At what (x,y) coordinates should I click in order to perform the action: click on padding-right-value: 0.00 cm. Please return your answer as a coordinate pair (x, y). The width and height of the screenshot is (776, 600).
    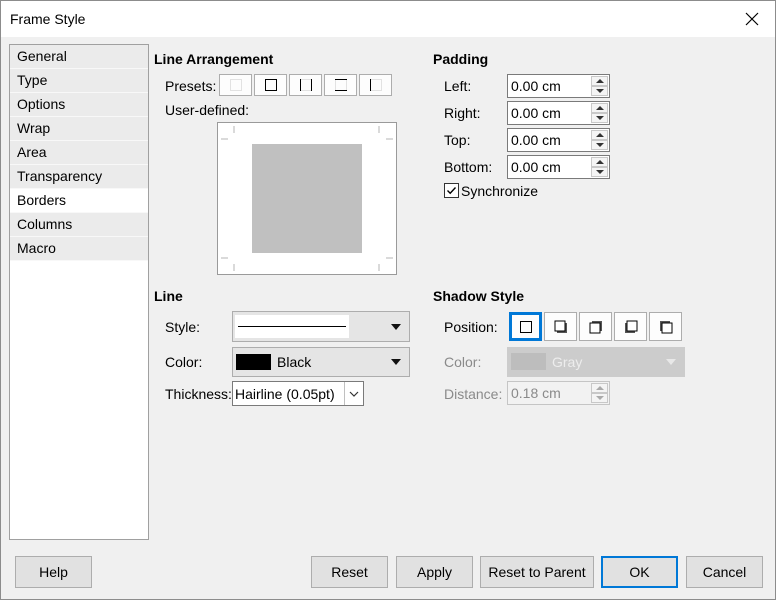
    Looking at the image, I should click on (536, 113).